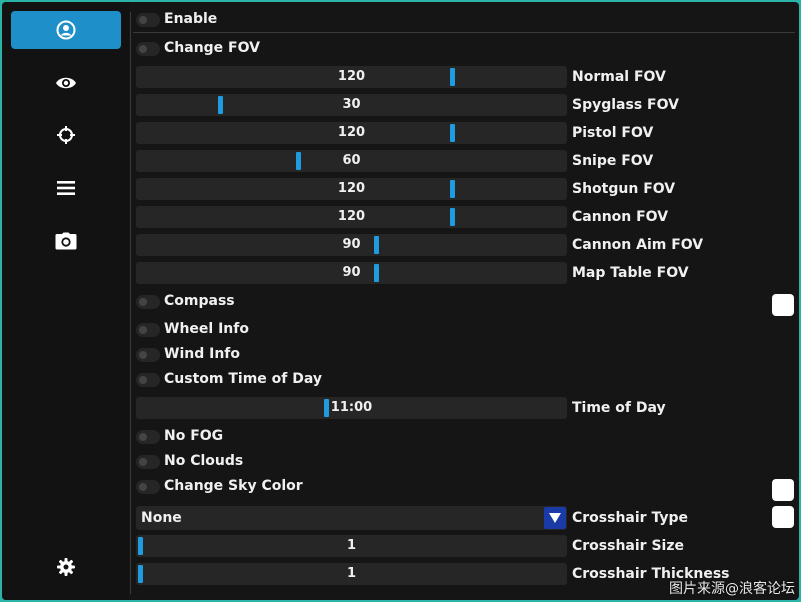  What do you see at coordinates (613, 161) in the screenshot?
I see `snipe-fov-label: Snipe FOV` at bounding box center [613, 161].